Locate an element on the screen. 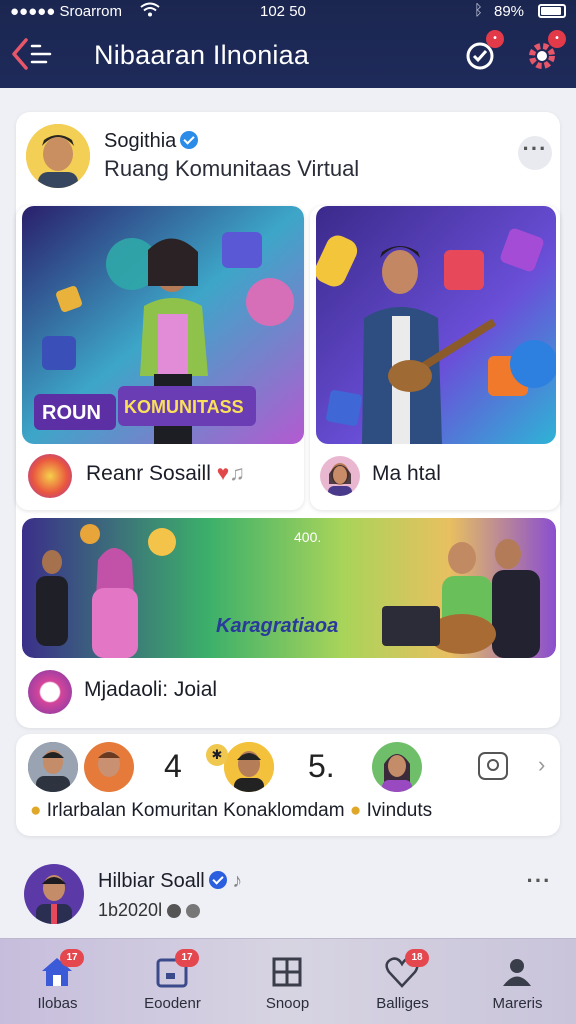  nav-item-profile: Mareris is located at coordinates (518, 981).